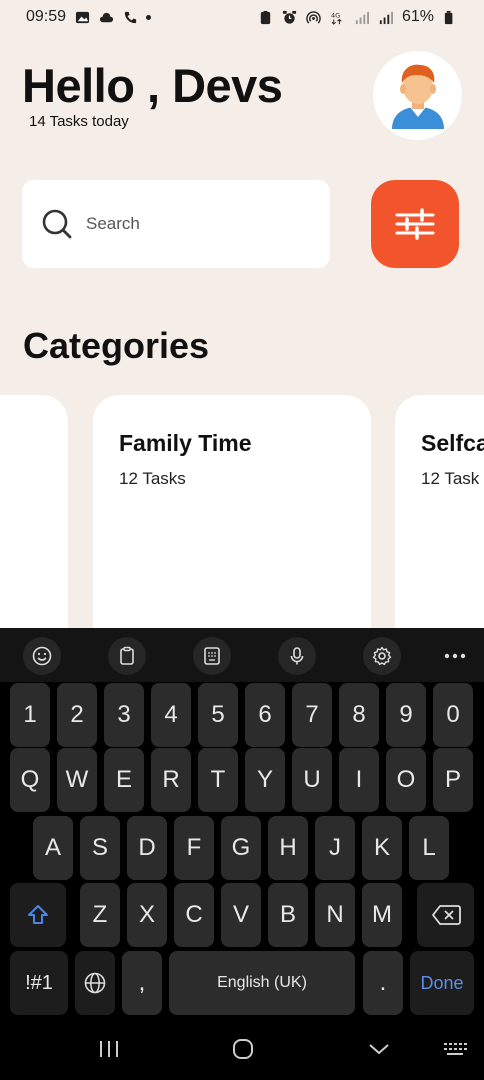  I want to click on key-m: M, so click(382, 915).